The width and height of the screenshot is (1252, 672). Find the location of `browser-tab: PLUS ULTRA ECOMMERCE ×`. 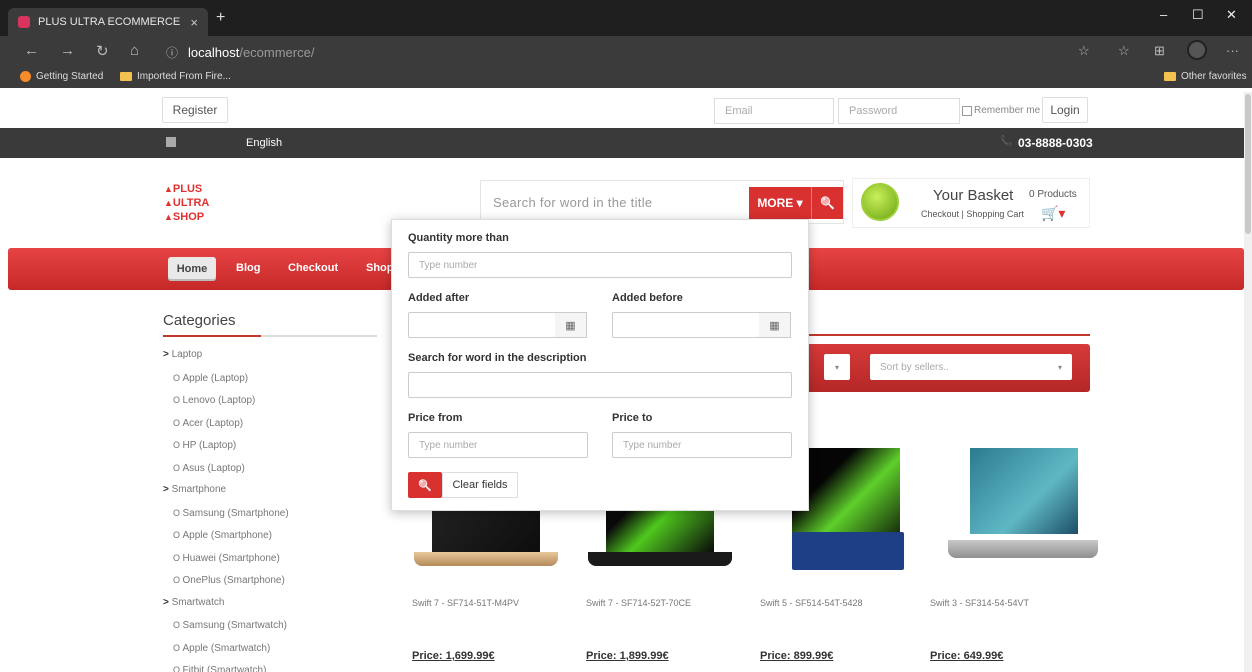

browser-tab: PLUS ULTRA ECOMMERCE × is located at coordinates (108, 22).